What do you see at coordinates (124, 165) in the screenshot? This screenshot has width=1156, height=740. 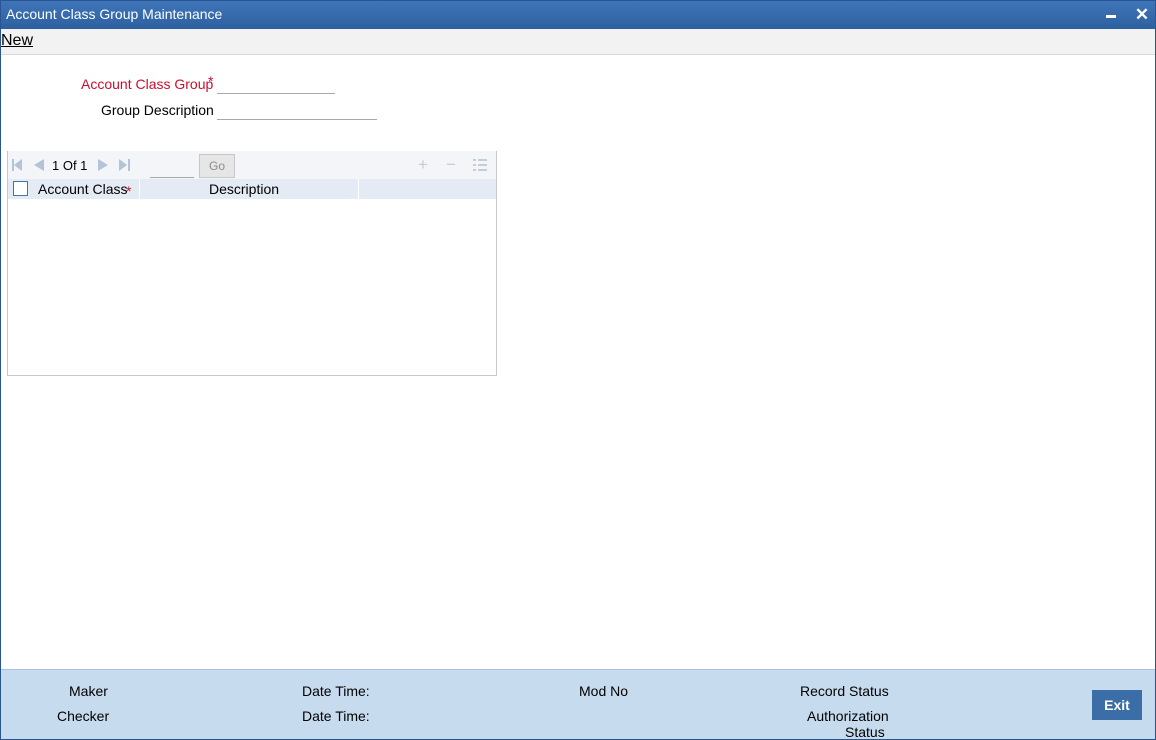 I see `last-page-icon` at bounding box center [124, 165].